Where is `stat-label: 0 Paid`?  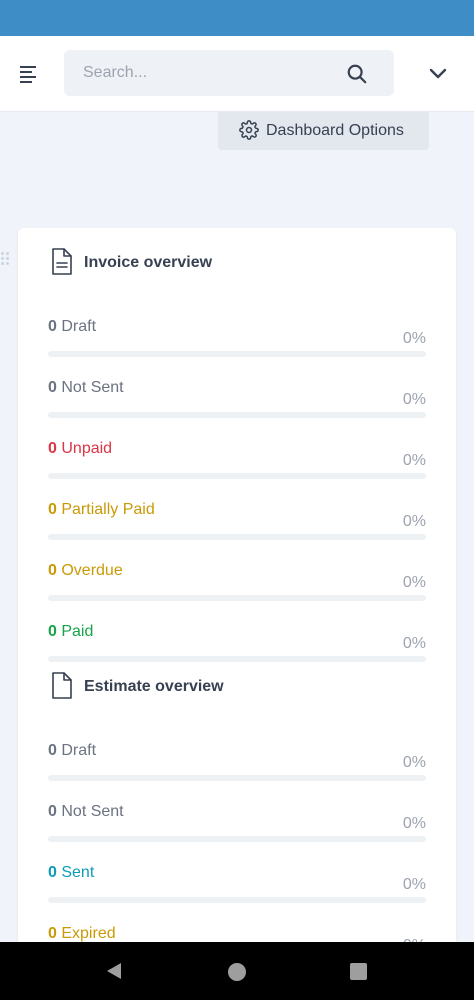
stat-label: 0 Paid is located at coordinates (70, 632).